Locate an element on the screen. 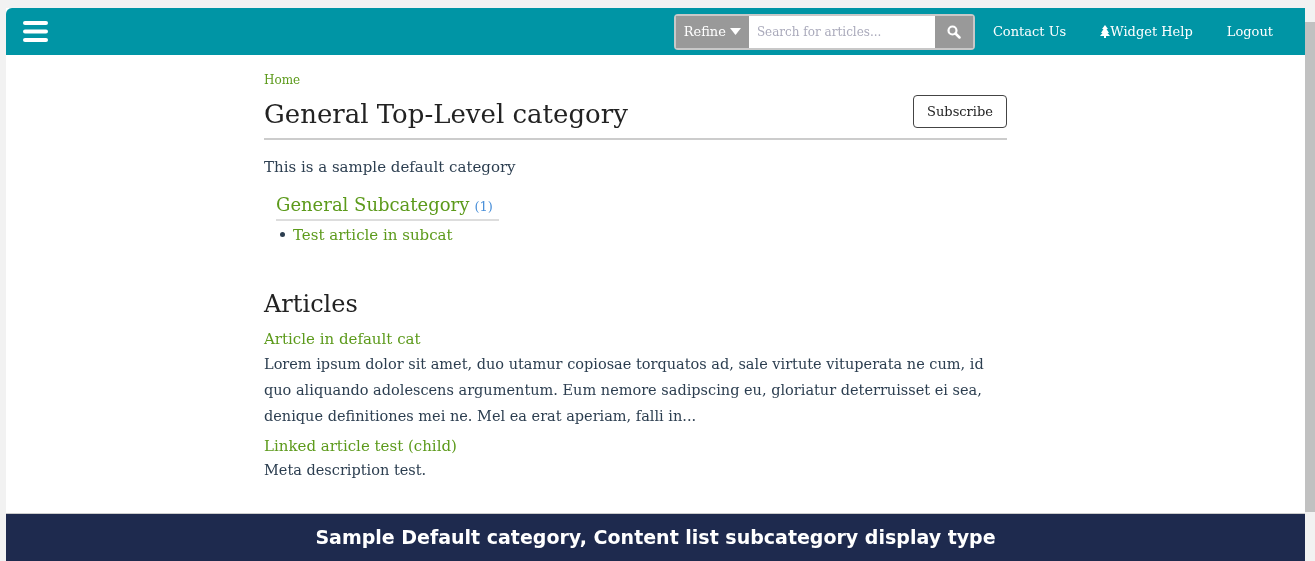  nav-link: Widget Help is located at coordinates (1146, 31).